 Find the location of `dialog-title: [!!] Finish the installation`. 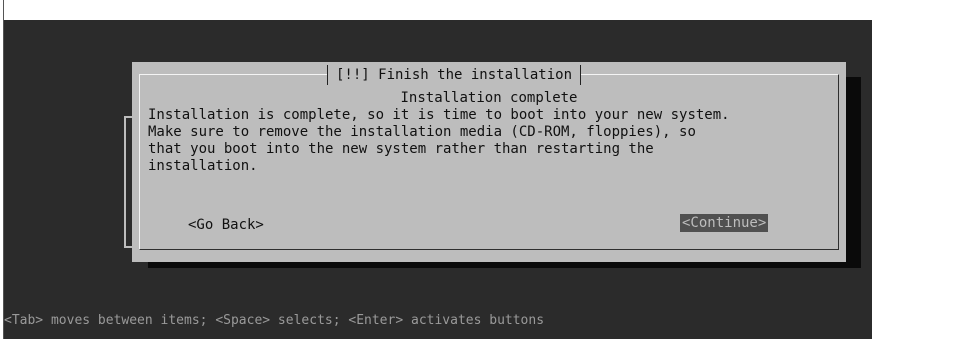

dialog-title: [!!] Finish the installation is located at coordinates (454, 75).